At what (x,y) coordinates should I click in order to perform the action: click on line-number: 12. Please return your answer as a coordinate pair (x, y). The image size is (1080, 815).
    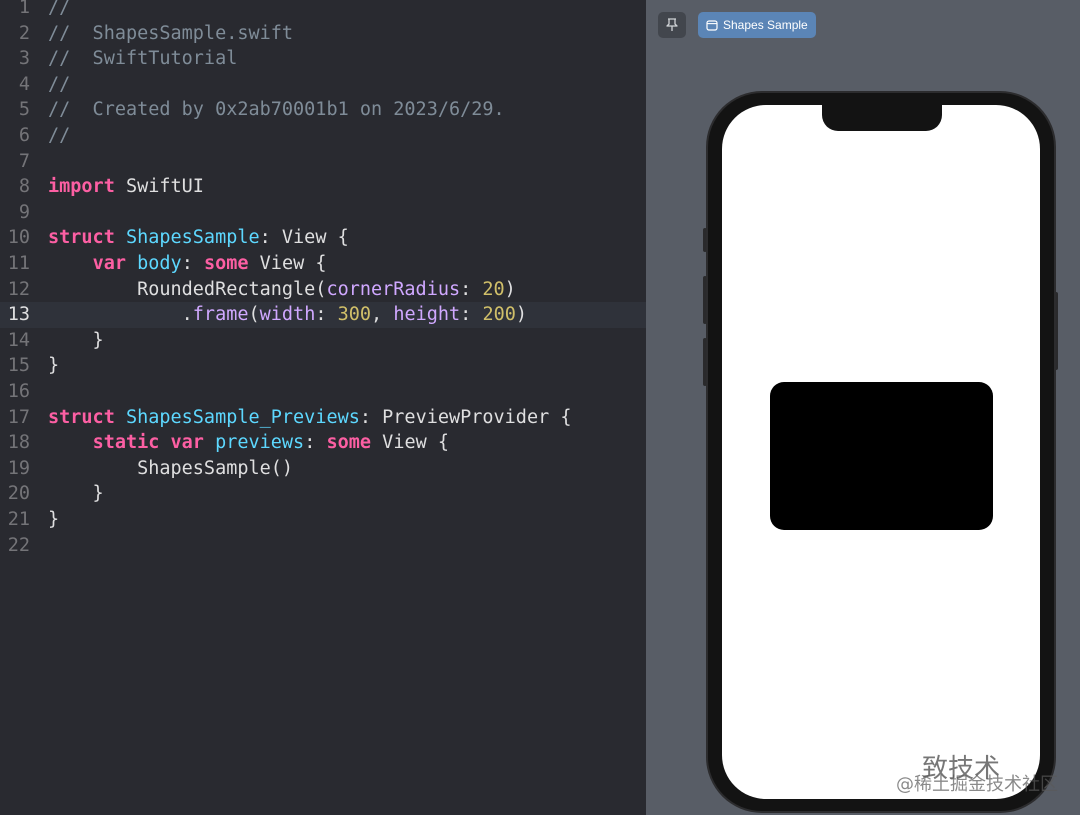
    Looking at the image, I should click on (18, 289).